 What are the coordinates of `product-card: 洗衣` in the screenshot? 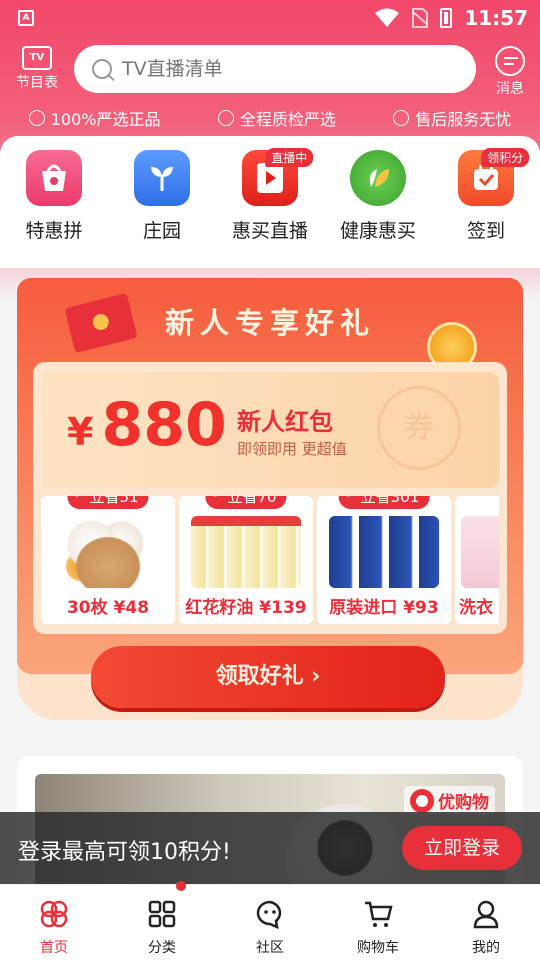 It's located at (477, 560).